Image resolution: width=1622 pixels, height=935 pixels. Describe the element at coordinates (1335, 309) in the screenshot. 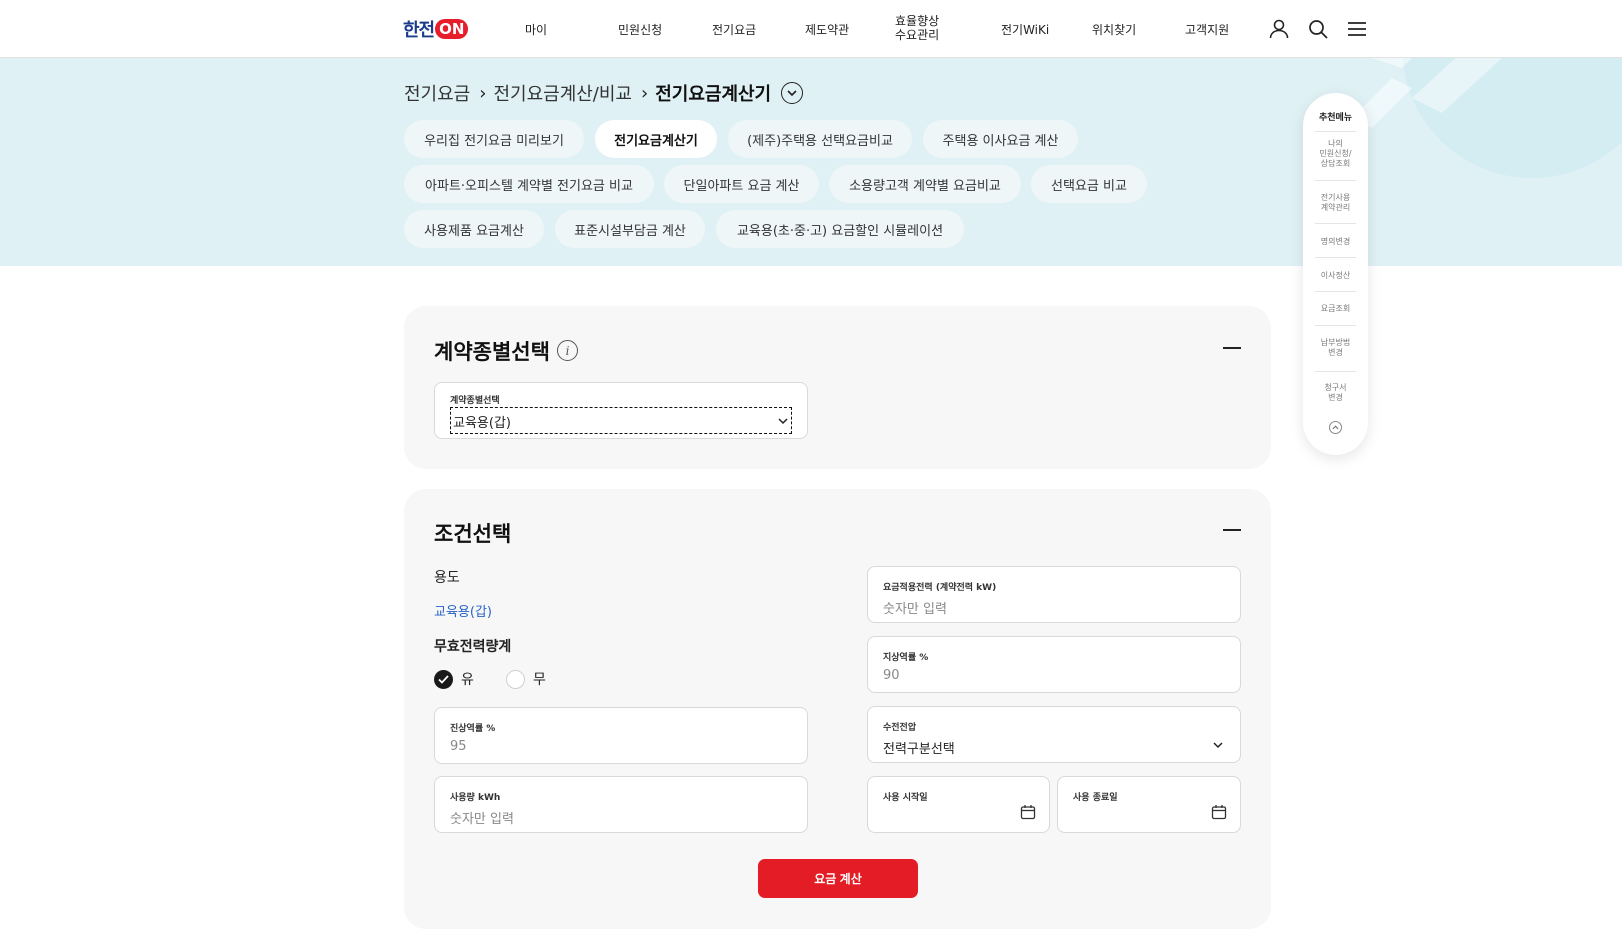

I see `quick-item-bill-inquiry: 요금조회` at that location.